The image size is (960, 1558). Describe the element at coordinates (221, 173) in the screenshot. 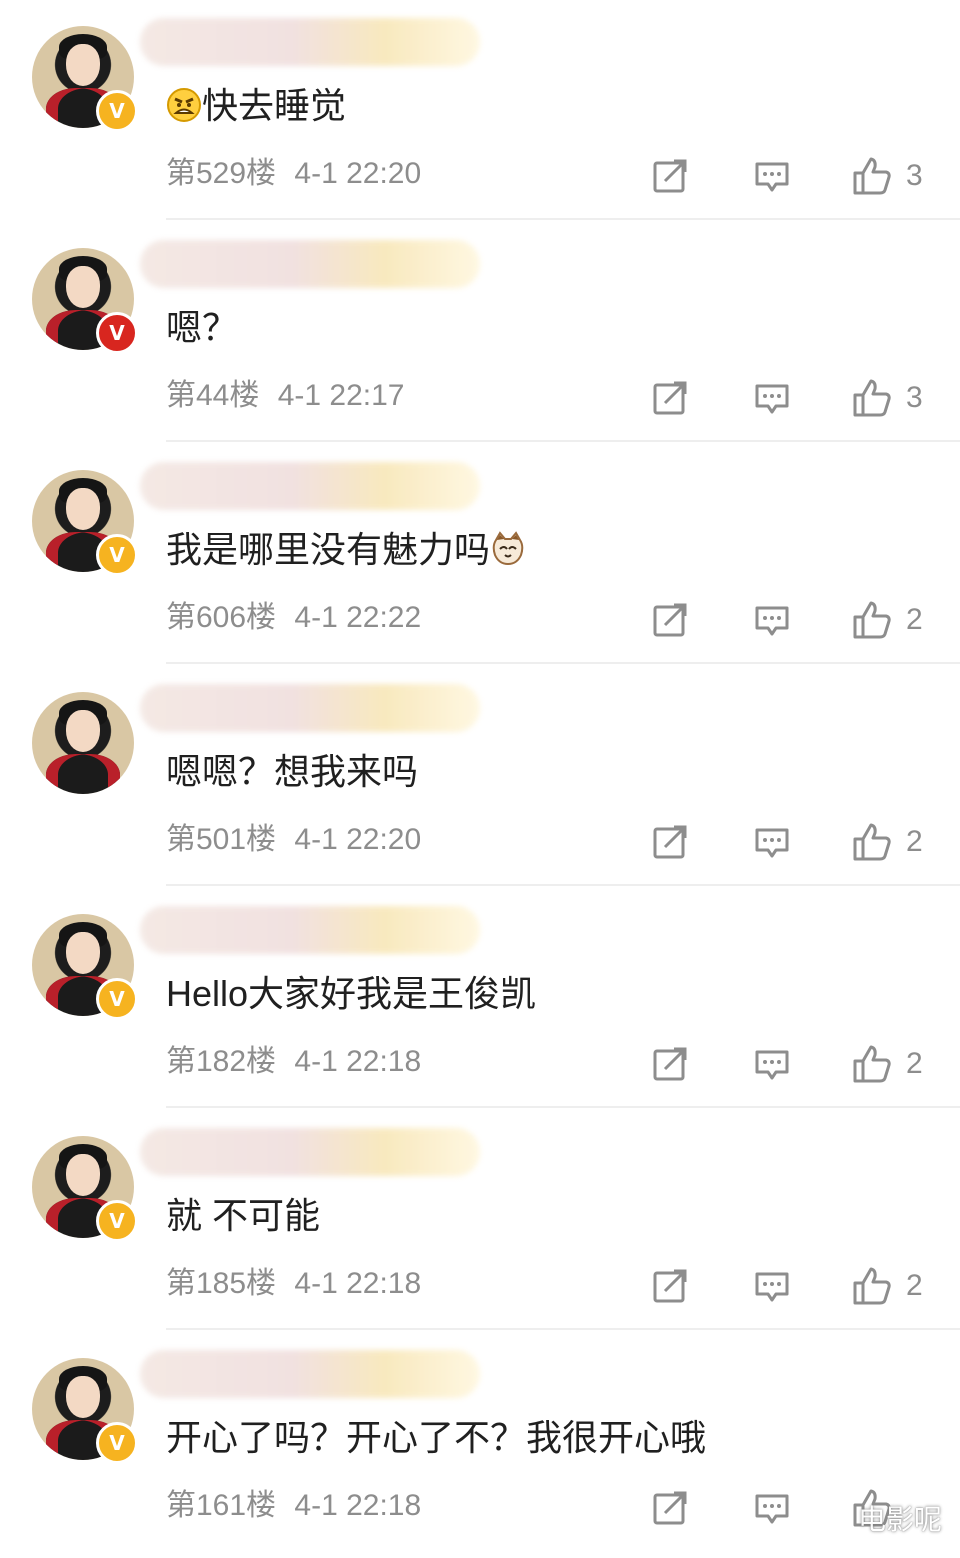

I see `floor-number: 第529楼` at that location.